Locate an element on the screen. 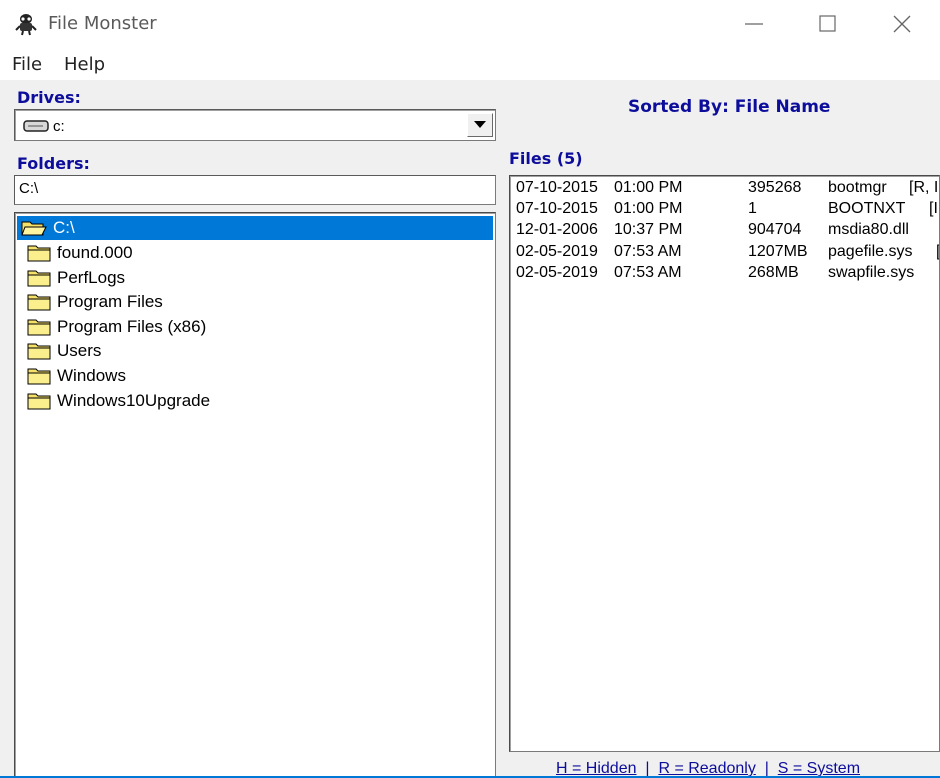 The width and height of the screenshot is (940, 778). title-bar: File Monster is located at coordinates (470, 24).